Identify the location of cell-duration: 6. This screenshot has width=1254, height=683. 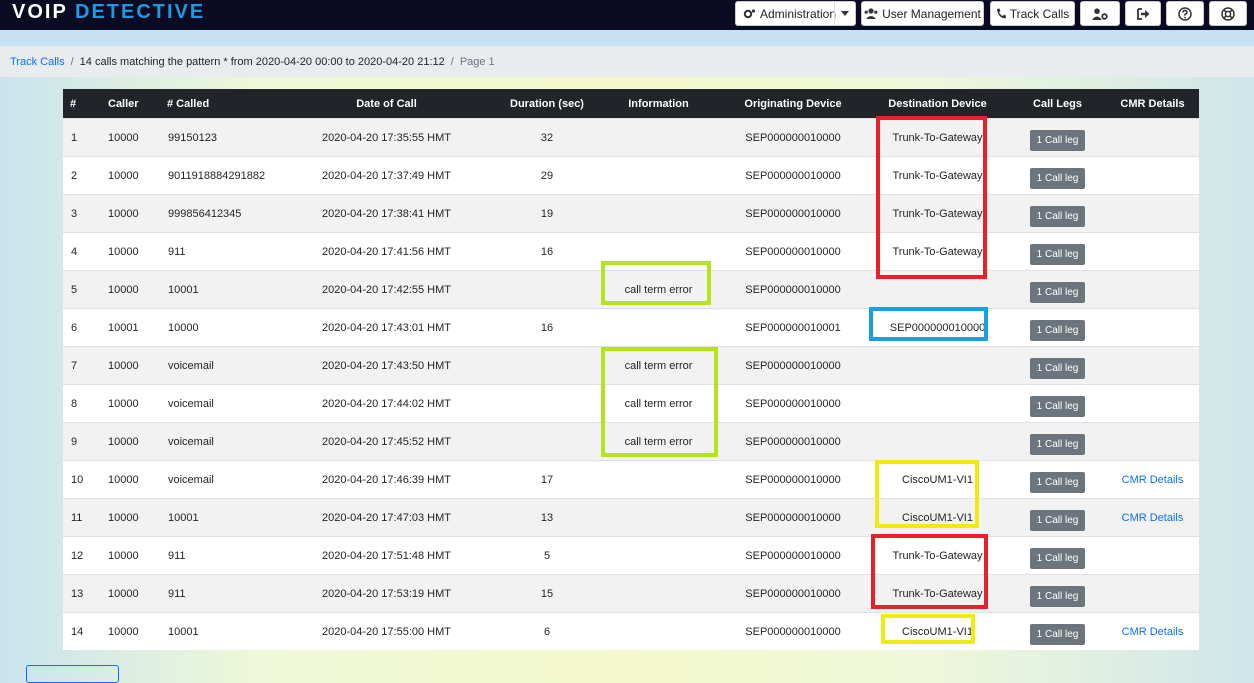
(547, 631).